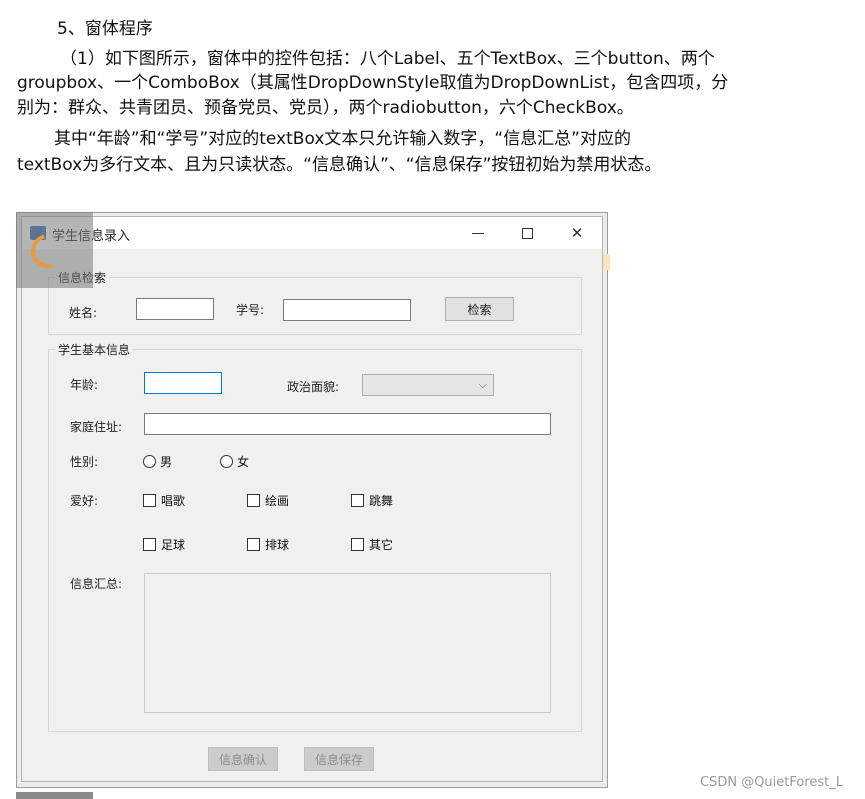 The width and height of the screenshot is (865, 799). I want to click on save-button: 信息保存, so click(339, 759).